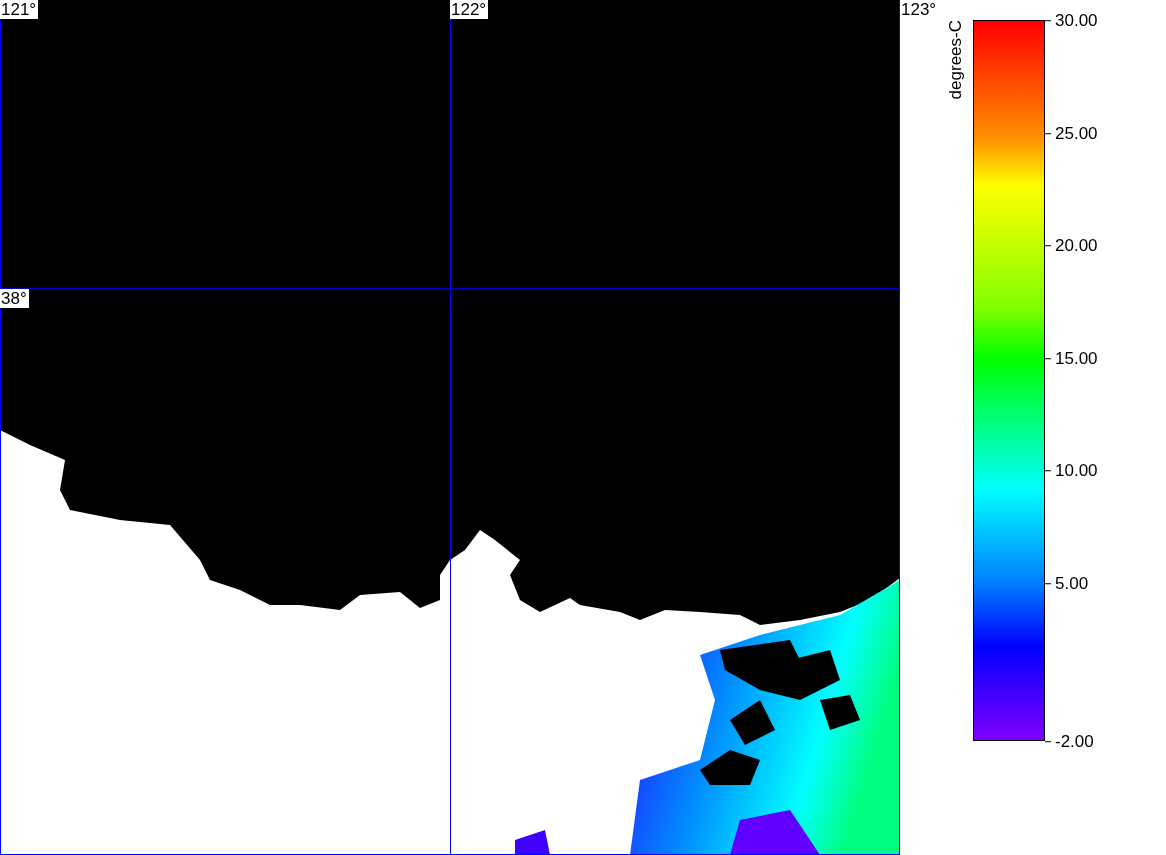  Describe the element at coordinates (955, 60) in the screenshot. I see `unit-label: degrees-C` at that location.